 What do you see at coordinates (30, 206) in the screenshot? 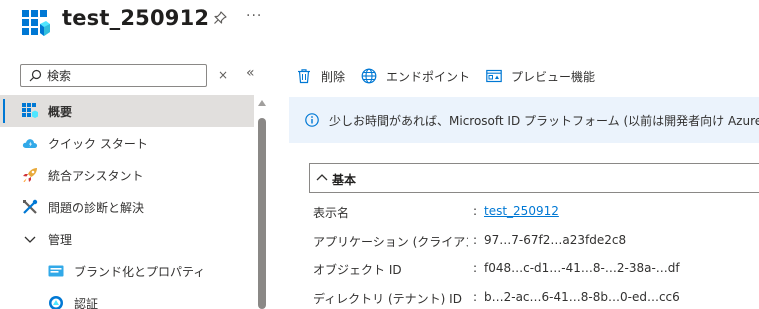
I see `tools-icon` at bounding box center [30, 206].